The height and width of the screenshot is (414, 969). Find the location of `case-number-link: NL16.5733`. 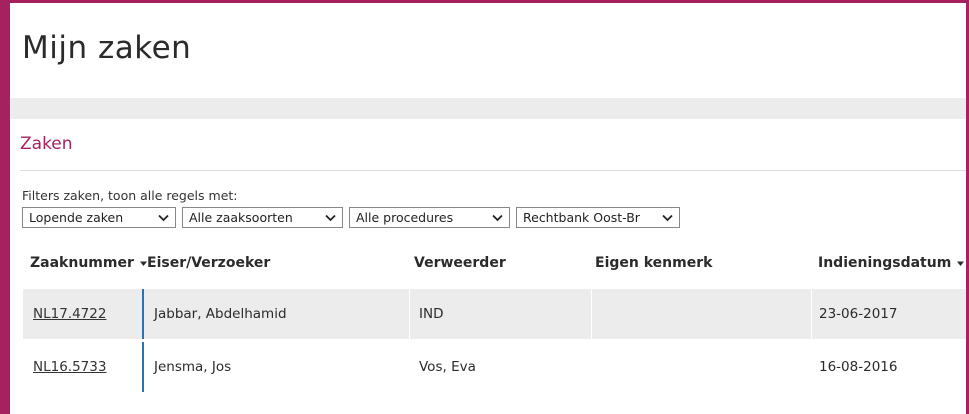

case-number-link: NL16.5733 is located at coordinates (69, 367).